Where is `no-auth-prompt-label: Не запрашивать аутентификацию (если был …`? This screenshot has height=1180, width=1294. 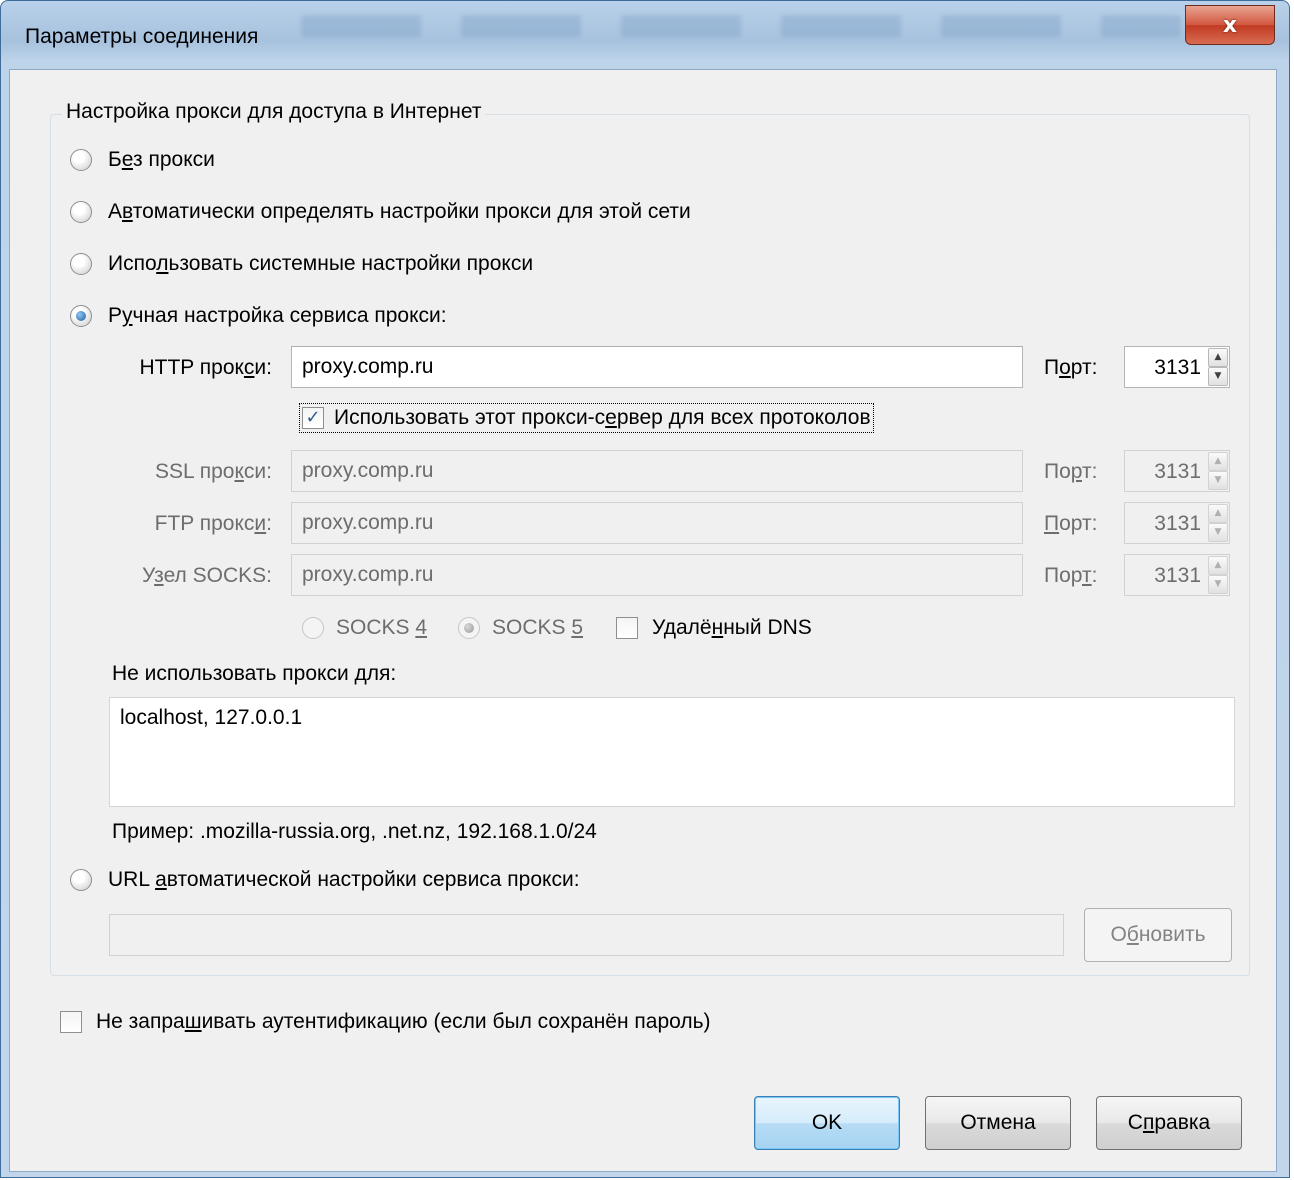
no-auth-prompt-label: Не запрашивать аутентификацию (если был … is located at coordinates (403, 1021).